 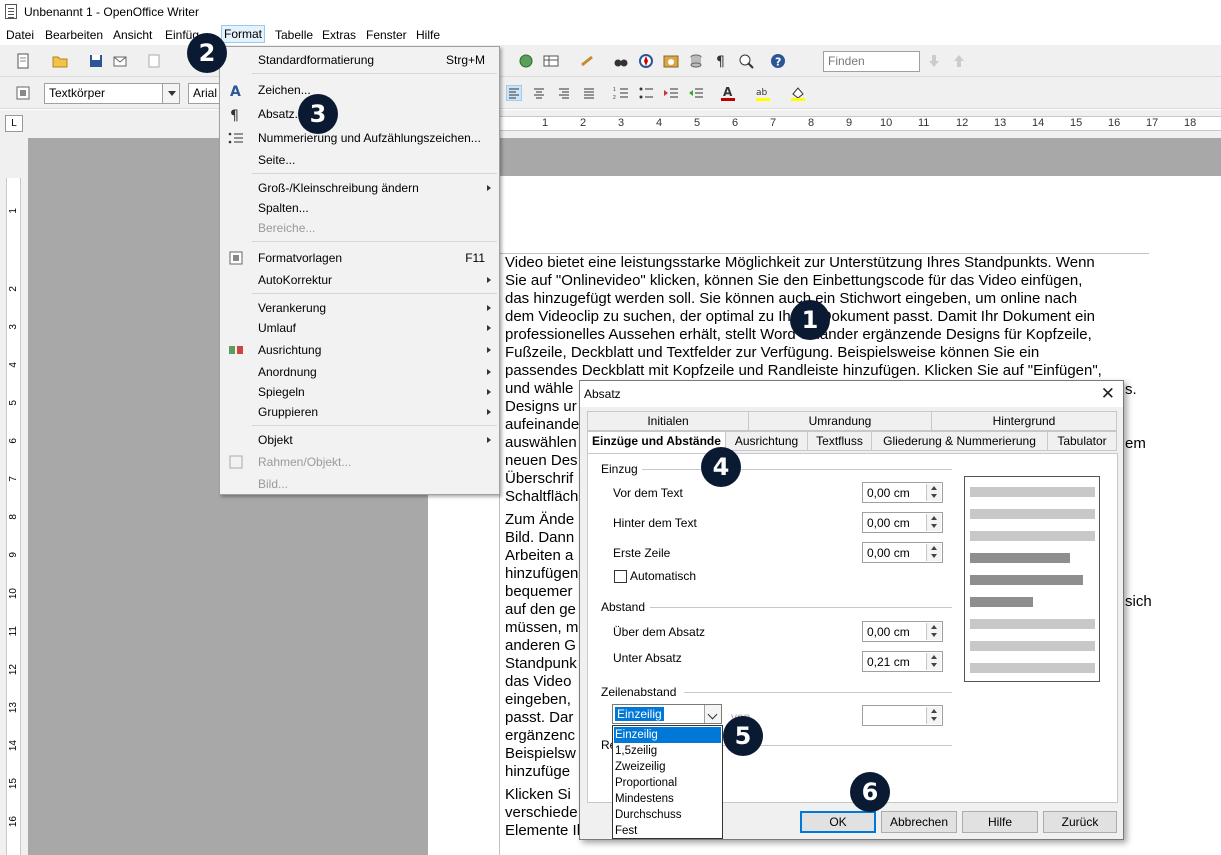 What do you see at coordinates (902, 715) in the screenshot?
I see `zeilenabstand-value-field` at bounding box center [902, 715].